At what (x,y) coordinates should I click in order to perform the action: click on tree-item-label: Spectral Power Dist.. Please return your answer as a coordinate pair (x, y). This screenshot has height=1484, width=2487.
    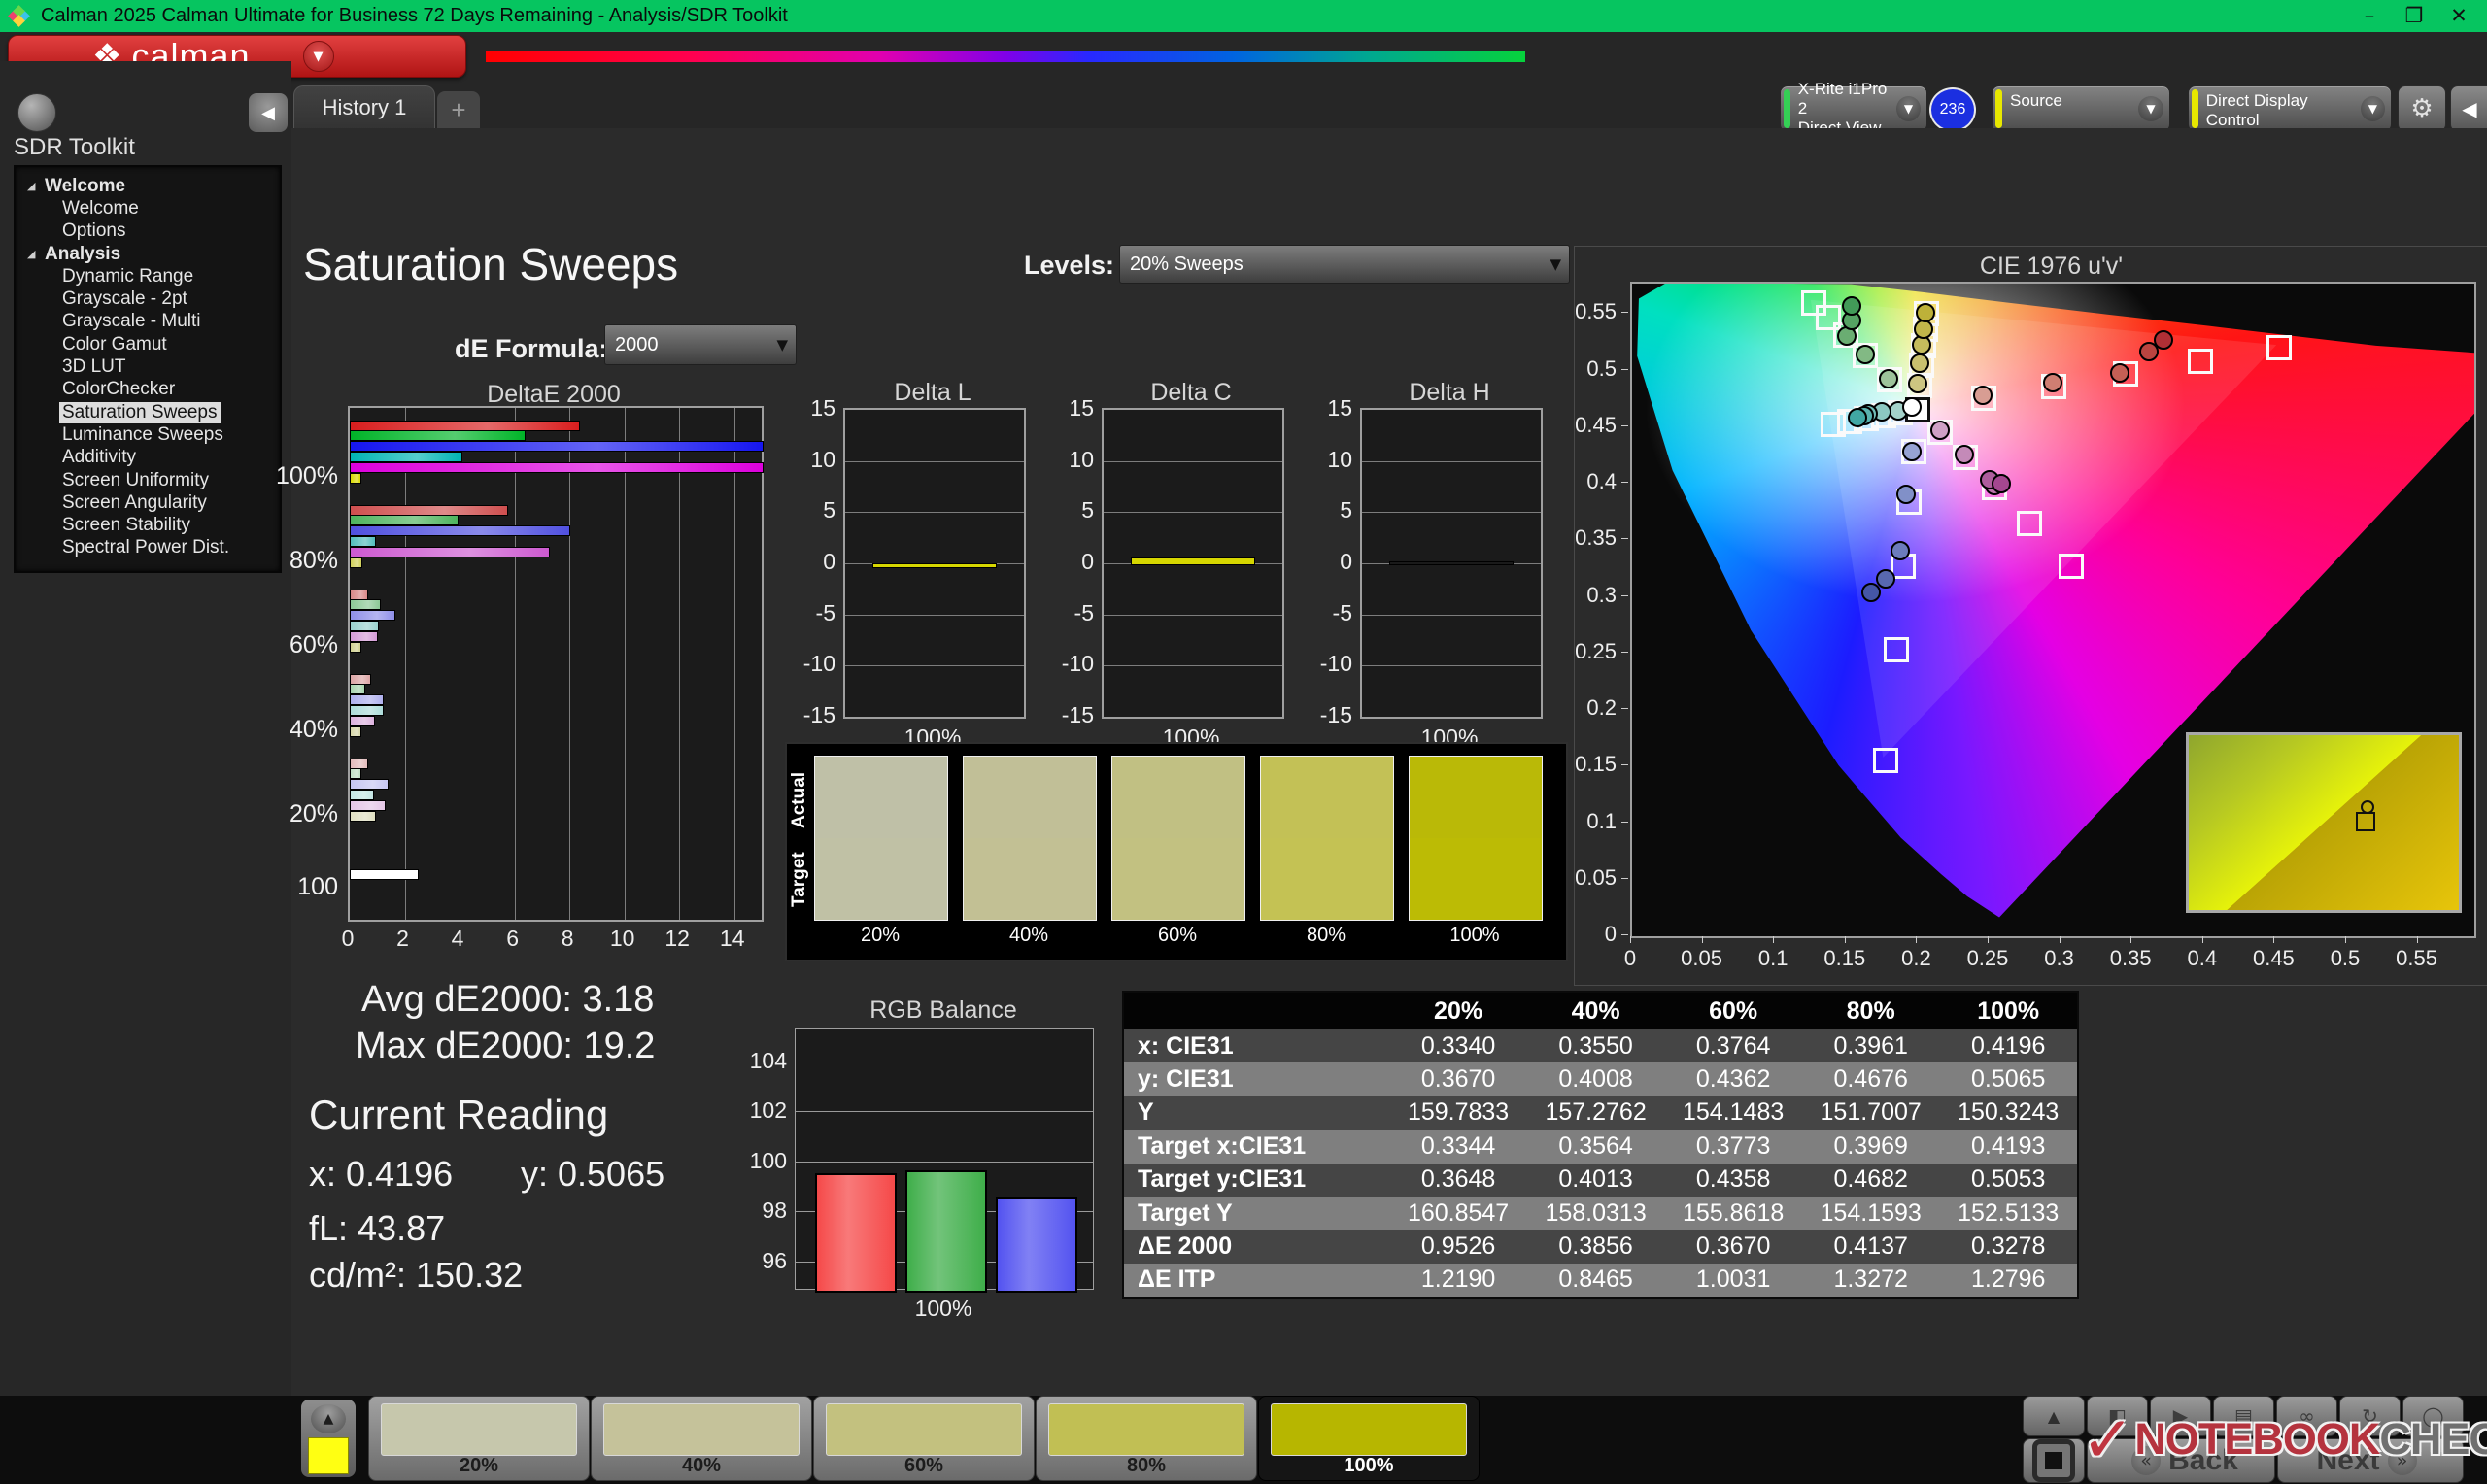
    Looking at the image, I should click on (146, 547).